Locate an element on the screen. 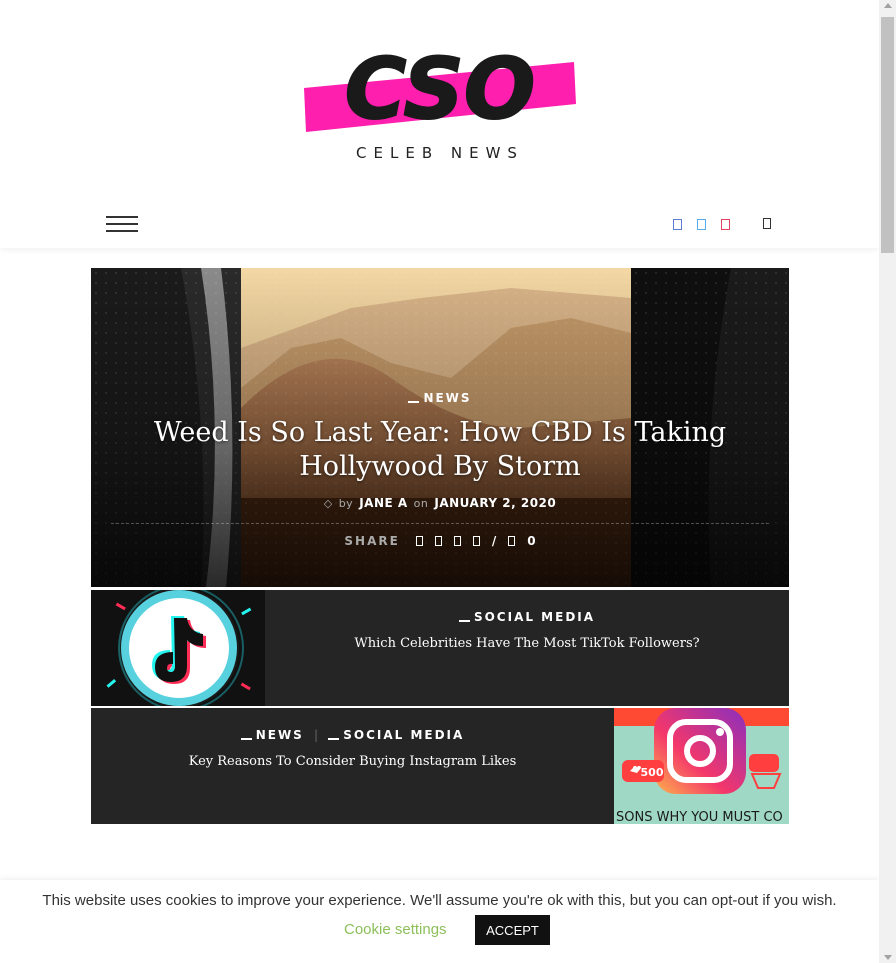 The image size is (896, 963). by-label: by is located at coordinates (346, 503).